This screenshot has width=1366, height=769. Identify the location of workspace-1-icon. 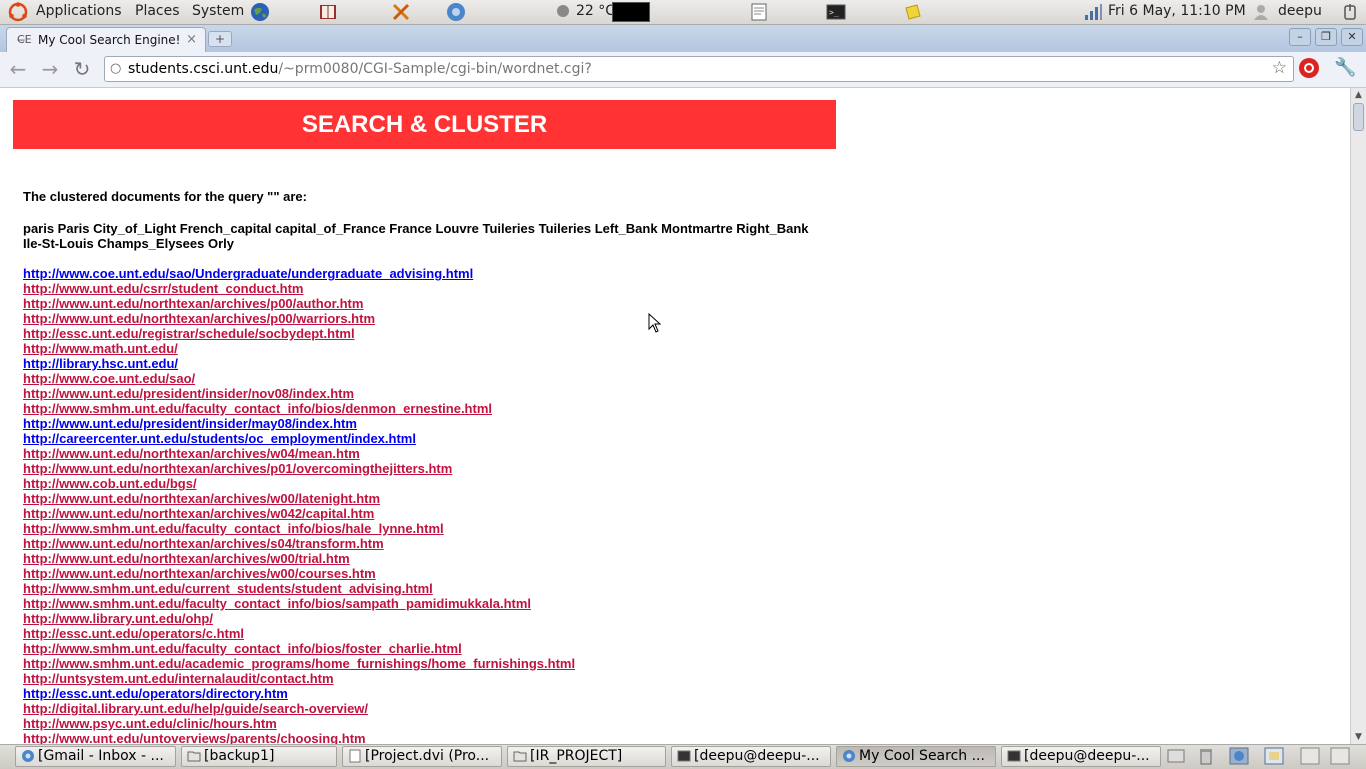
(1239, 756).